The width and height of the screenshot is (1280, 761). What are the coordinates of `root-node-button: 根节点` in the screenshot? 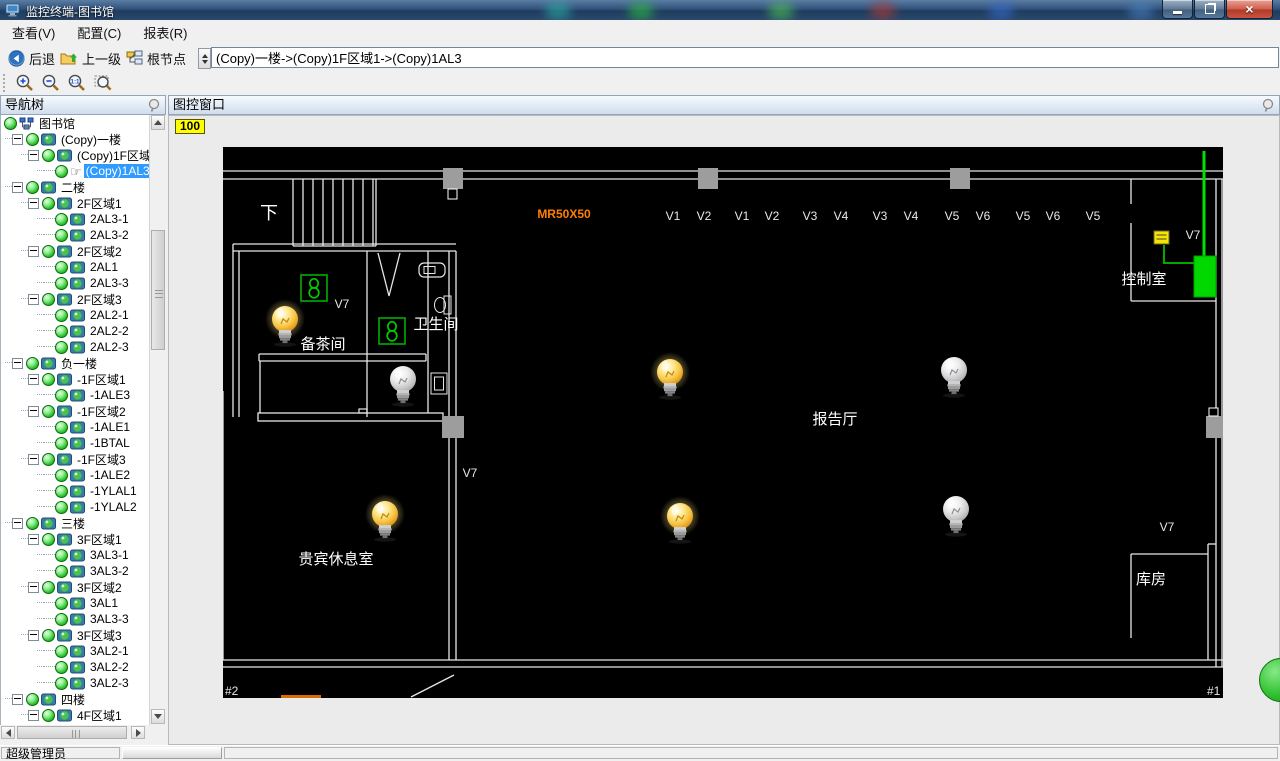 It's located at (156, 58).